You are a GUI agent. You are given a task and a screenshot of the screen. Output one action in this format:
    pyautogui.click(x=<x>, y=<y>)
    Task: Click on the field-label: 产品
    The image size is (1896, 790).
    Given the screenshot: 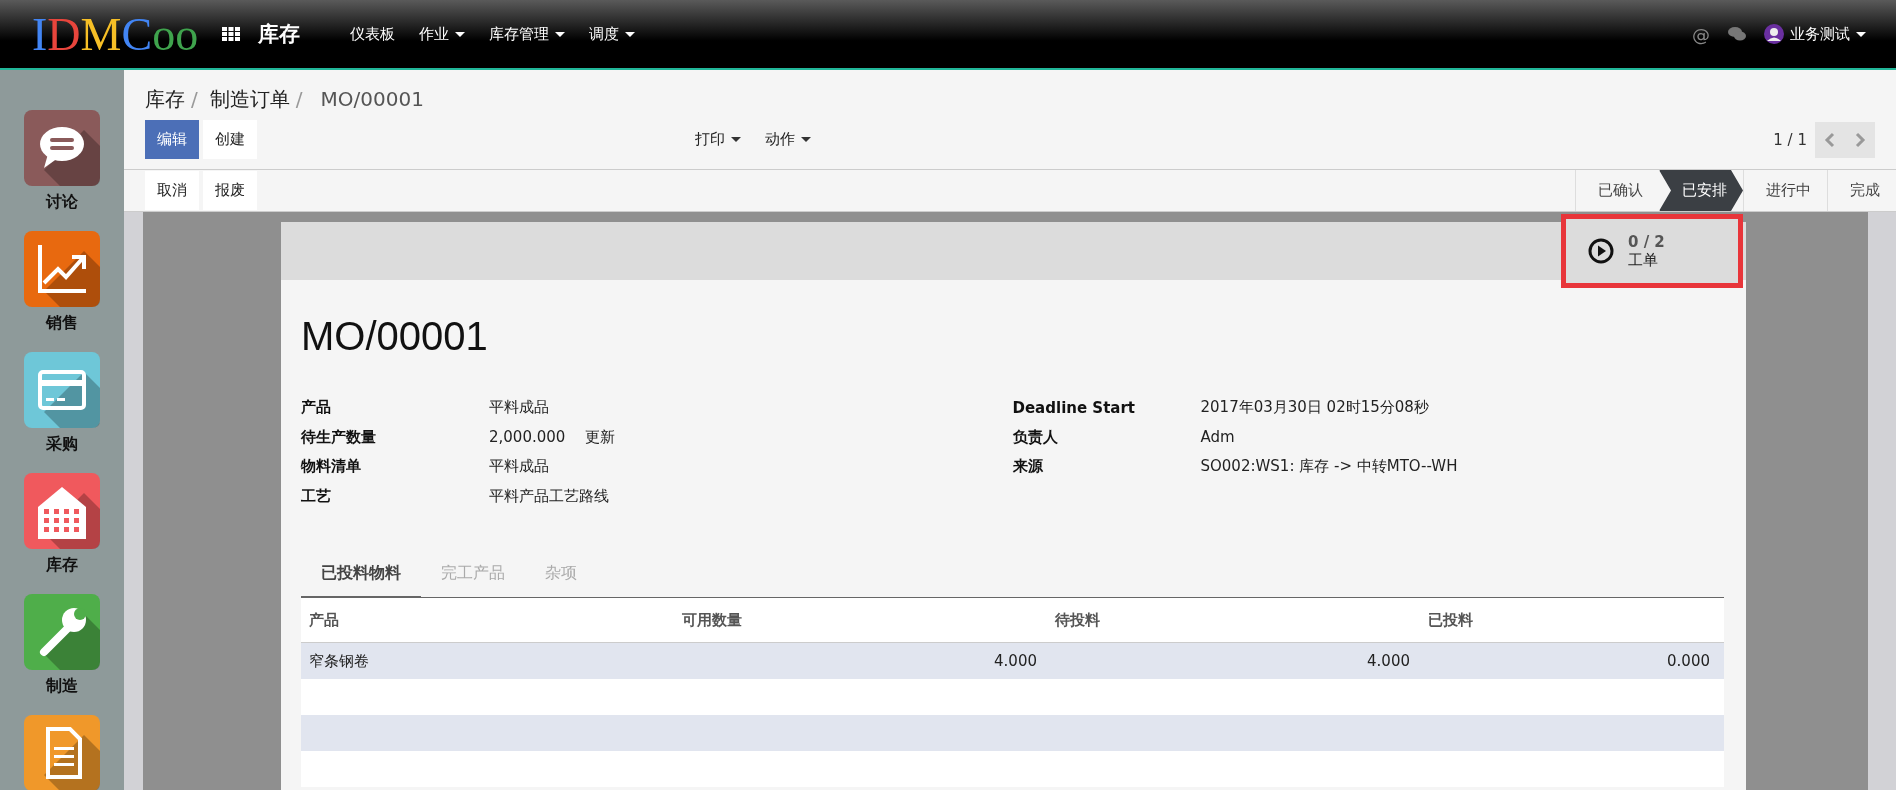 What is the action you would take?
    pyautogui.click(x=316, y=408)
    